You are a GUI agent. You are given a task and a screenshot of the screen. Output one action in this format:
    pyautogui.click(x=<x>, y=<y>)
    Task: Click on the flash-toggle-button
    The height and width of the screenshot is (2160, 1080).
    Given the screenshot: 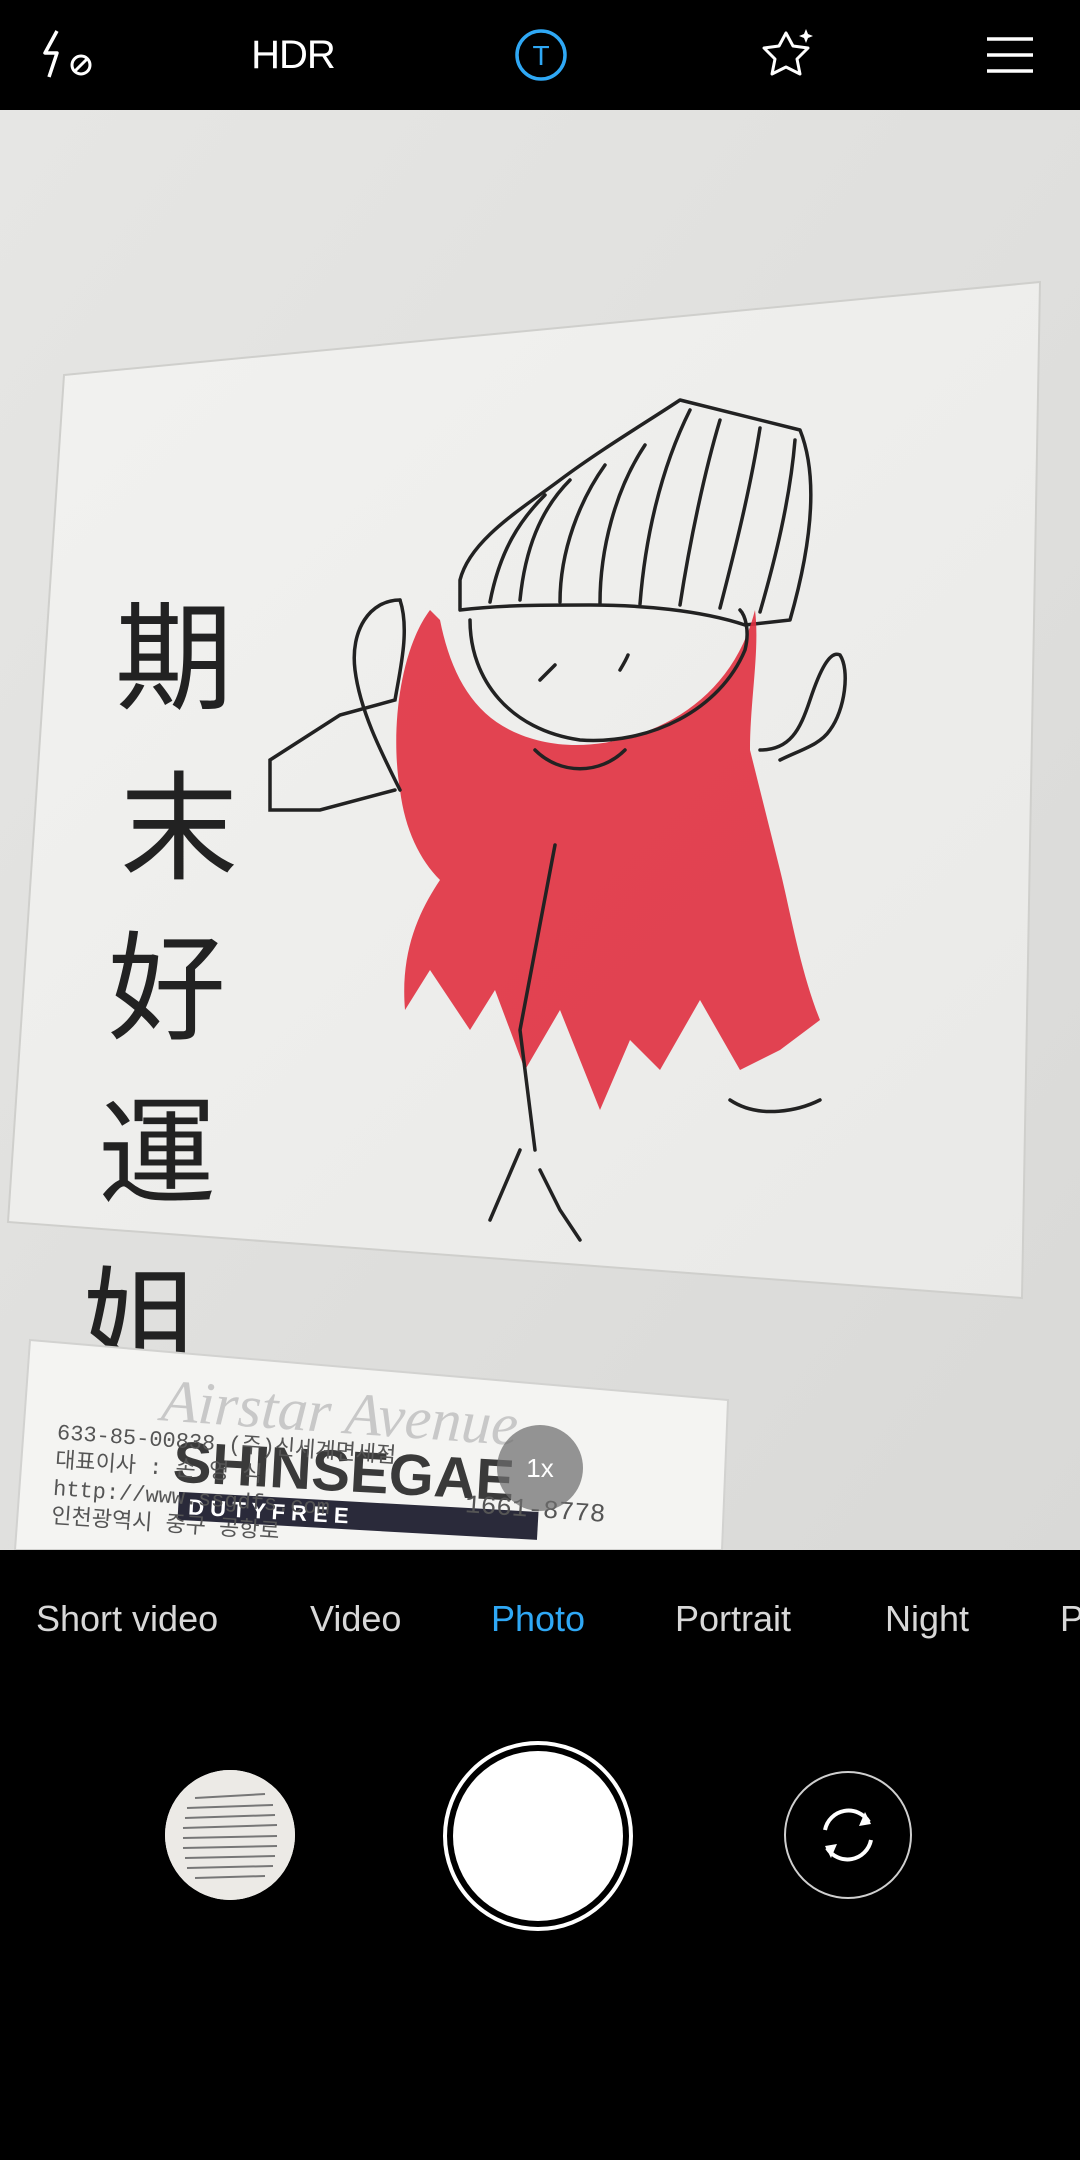 What is the action you would take?
    pyautogui.click(x=70, y=55)
    